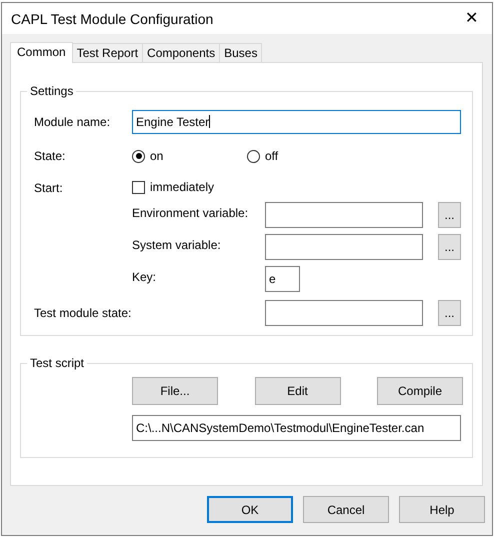 This screenshot has width=494, height=537. Describe the element at coordinates (296, 122) in the screenshot. I see `module-name-field: Engine Tester` at that location.